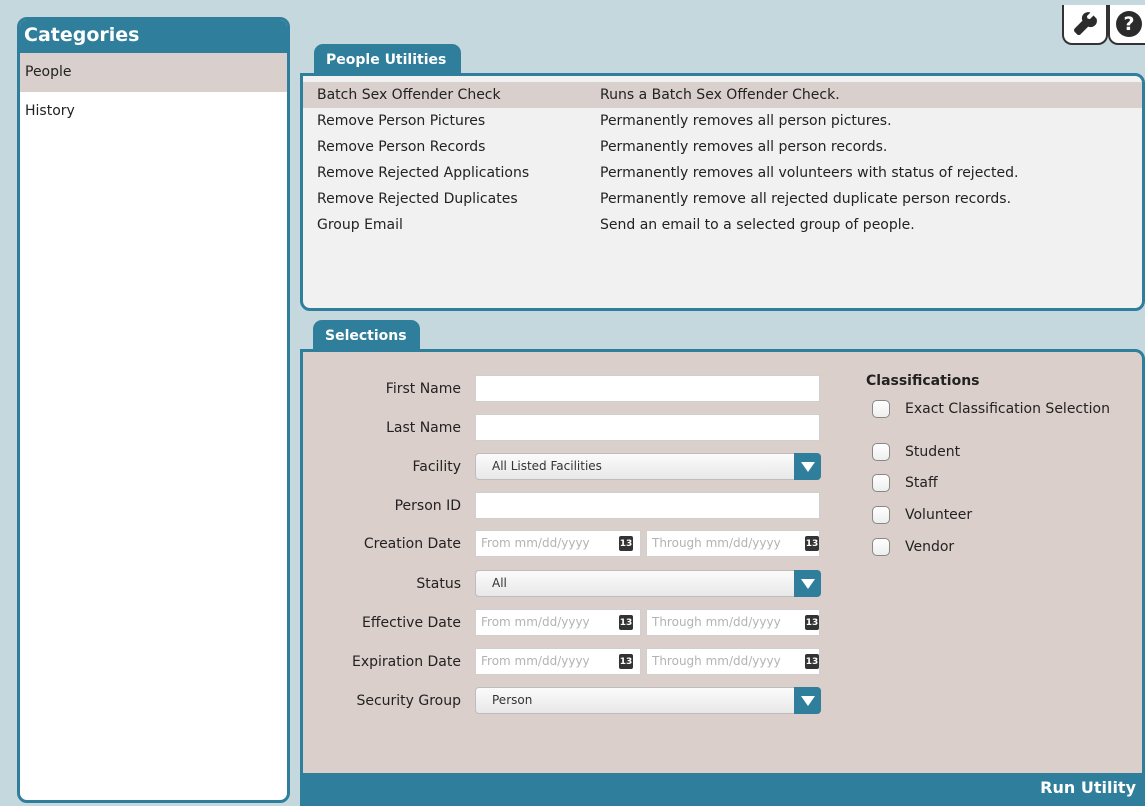  What do you see at coordinates (423, 389) in the screenshot?
I see `first-name-label: First Name` at bounding box center [423, 389].